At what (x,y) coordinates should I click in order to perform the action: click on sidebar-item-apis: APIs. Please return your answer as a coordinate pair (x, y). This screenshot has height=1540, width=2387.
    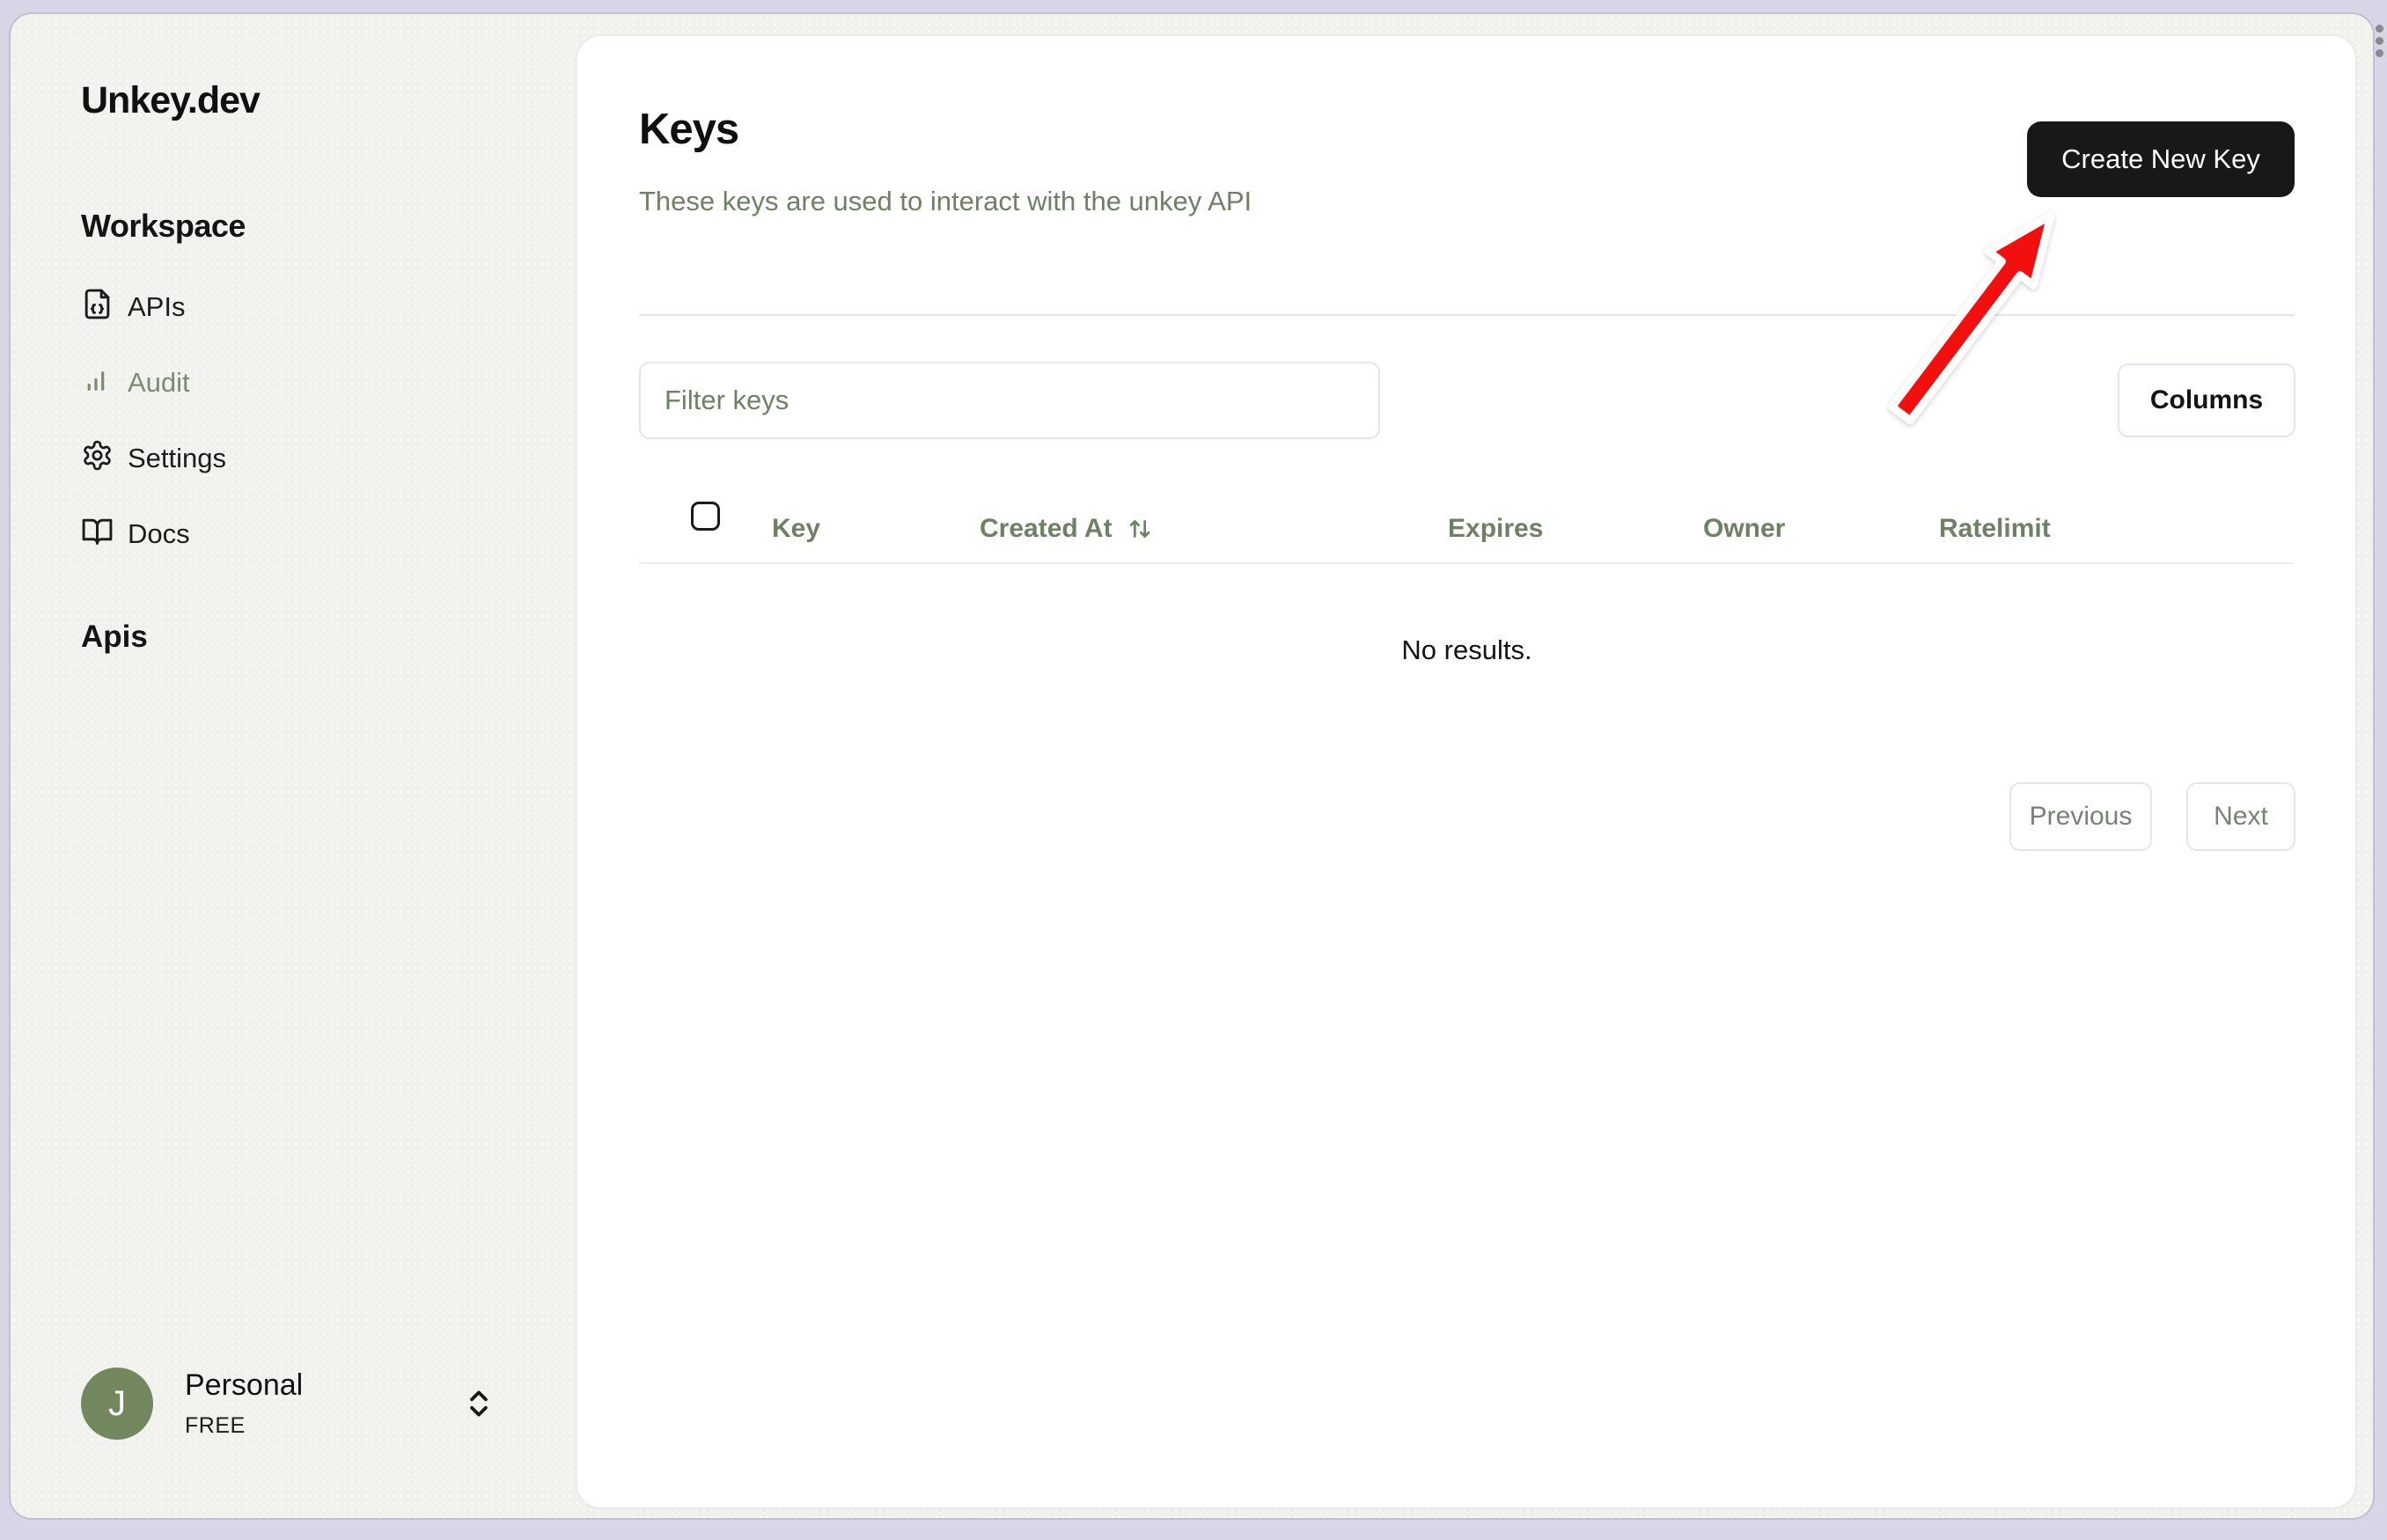
    Looking at the image, I should click on (292, 307).